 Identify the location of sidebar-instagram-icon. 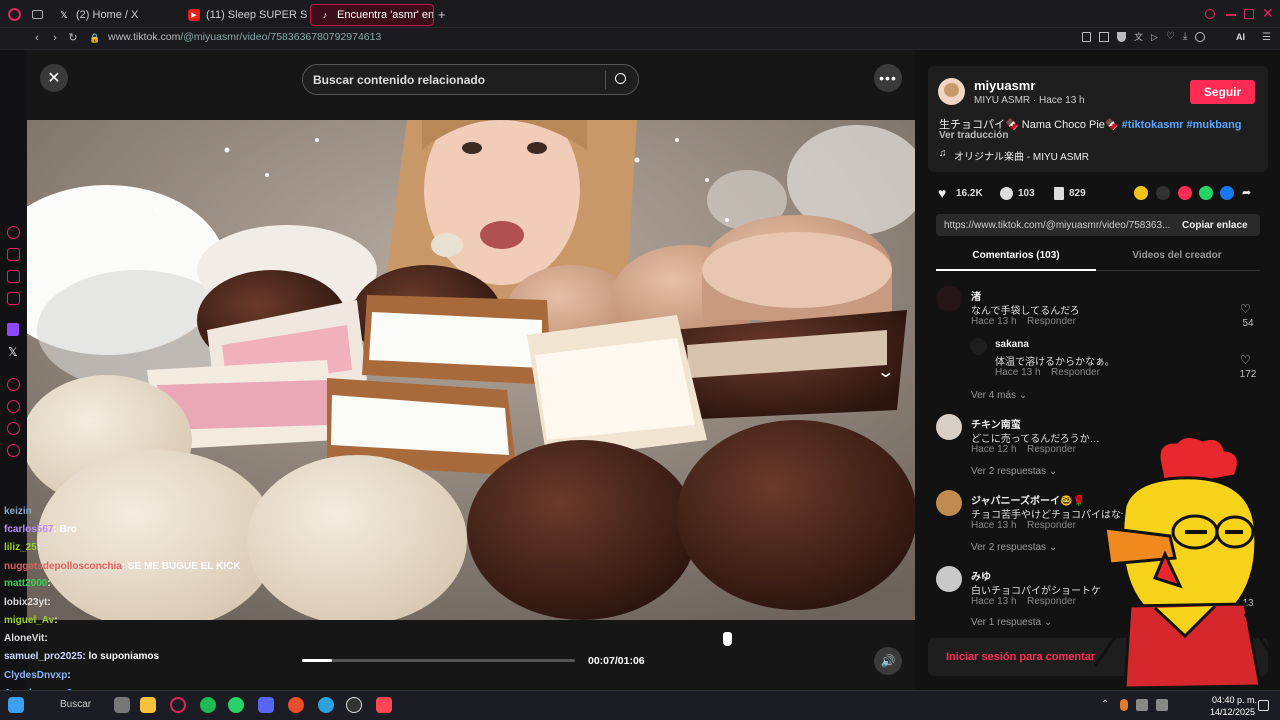
(13, 298).